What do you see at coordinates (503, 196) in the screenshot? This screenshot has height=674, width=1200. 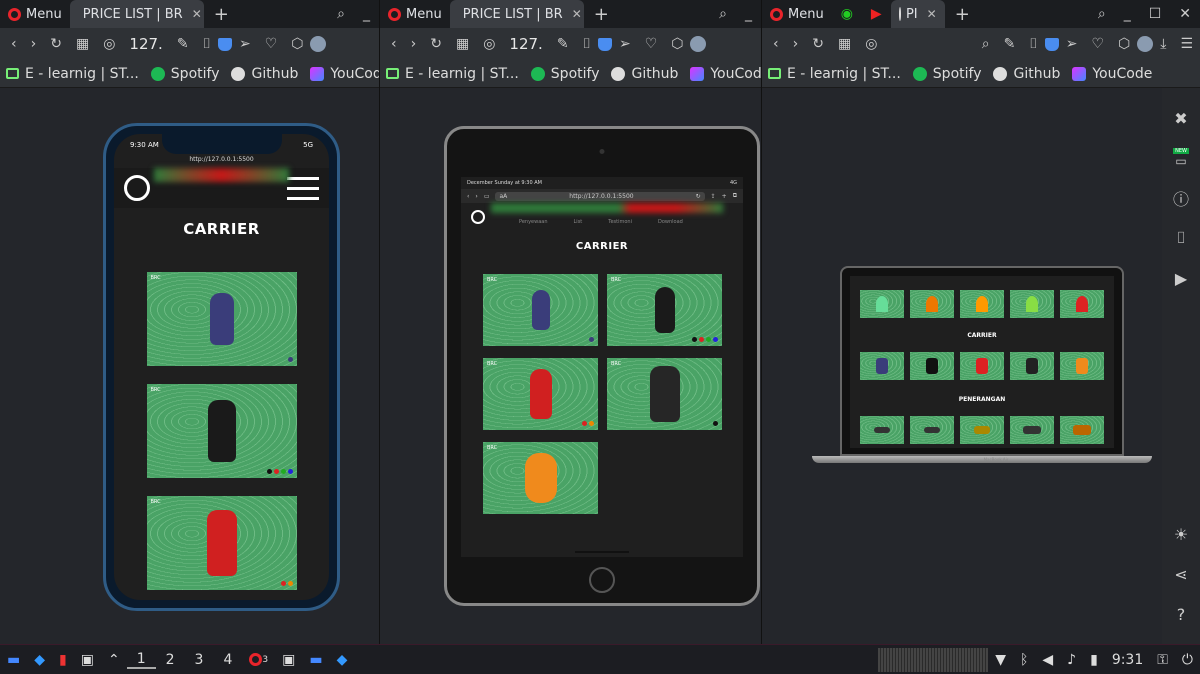 I see `reader-toggle: aA` at bounding box center [503, 196].